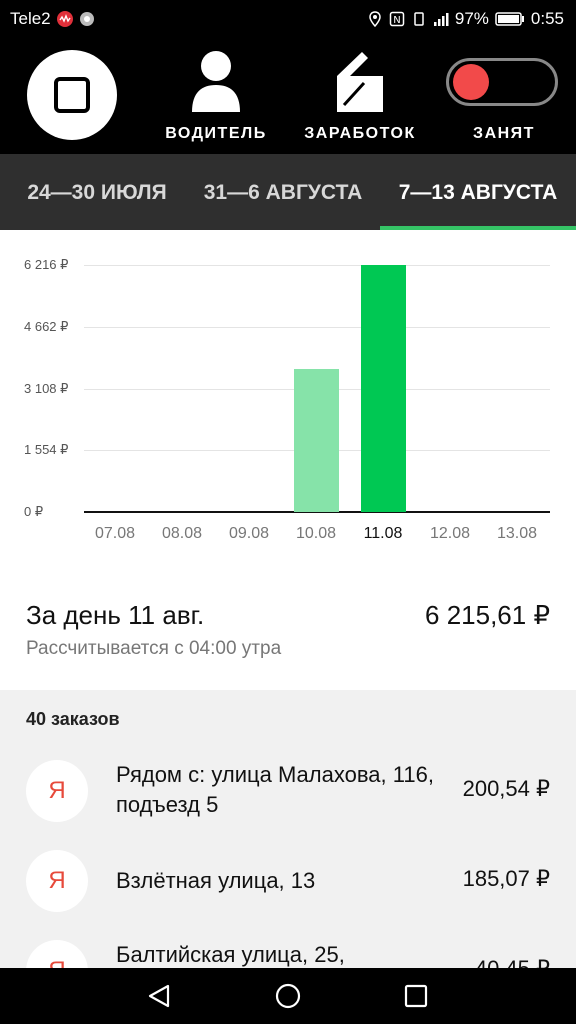 The height and width of the screenshot is (1024, 576). What do you see at coordinates (360, 133) in the screenshot?
I see `earnings-label: ЗАРАБОТОК` at bounding box center [360, 133].